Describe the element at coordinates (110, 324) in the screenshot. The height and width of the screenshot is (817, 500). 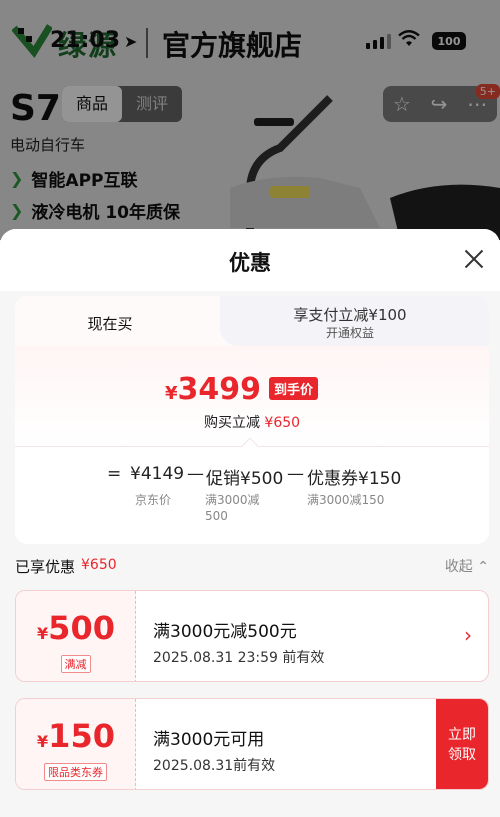
I see `tab-buy-now-label: 现在买` at that location.